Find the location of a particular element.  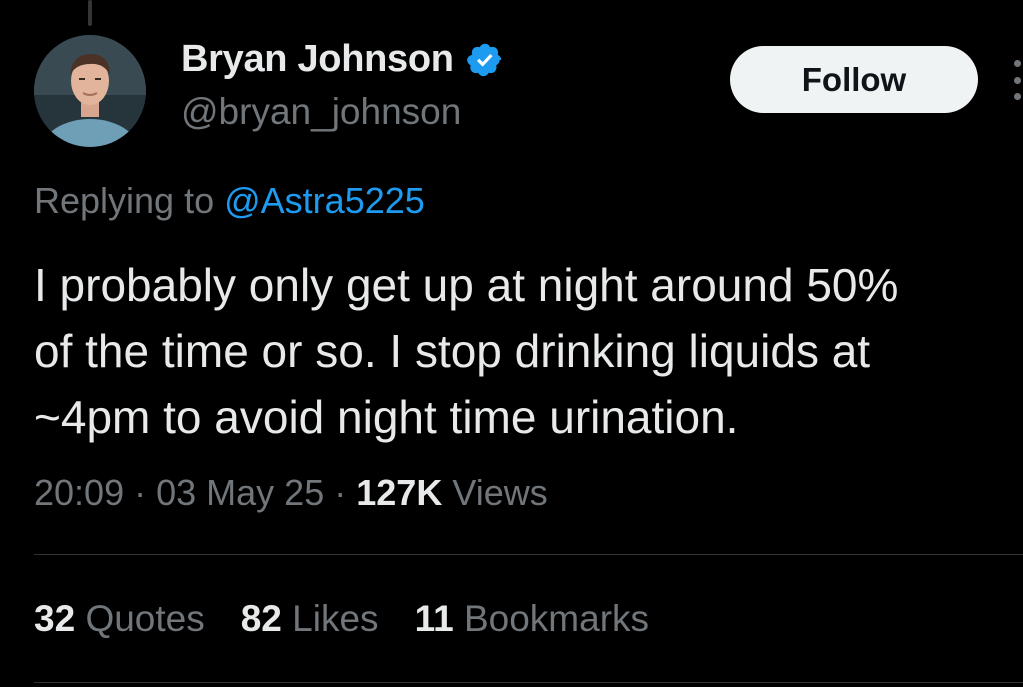

stat-likes: 82 Likes is located at coordinates (310, 619).